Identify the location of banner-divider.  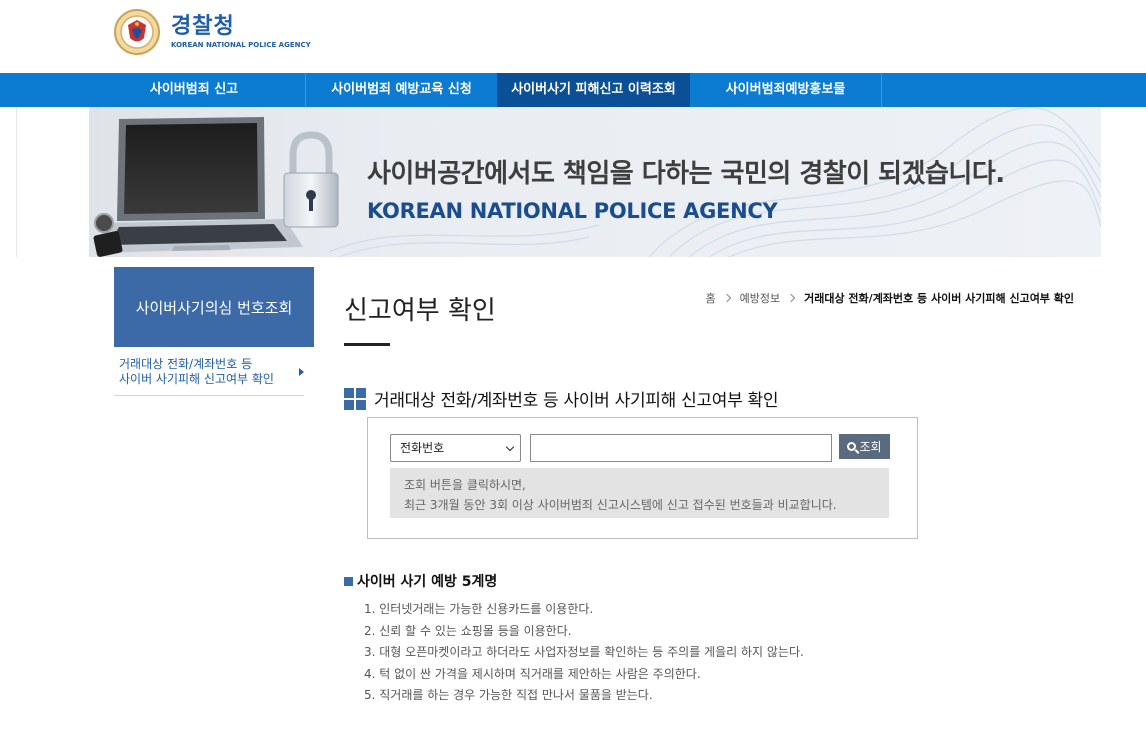
(16, 182).